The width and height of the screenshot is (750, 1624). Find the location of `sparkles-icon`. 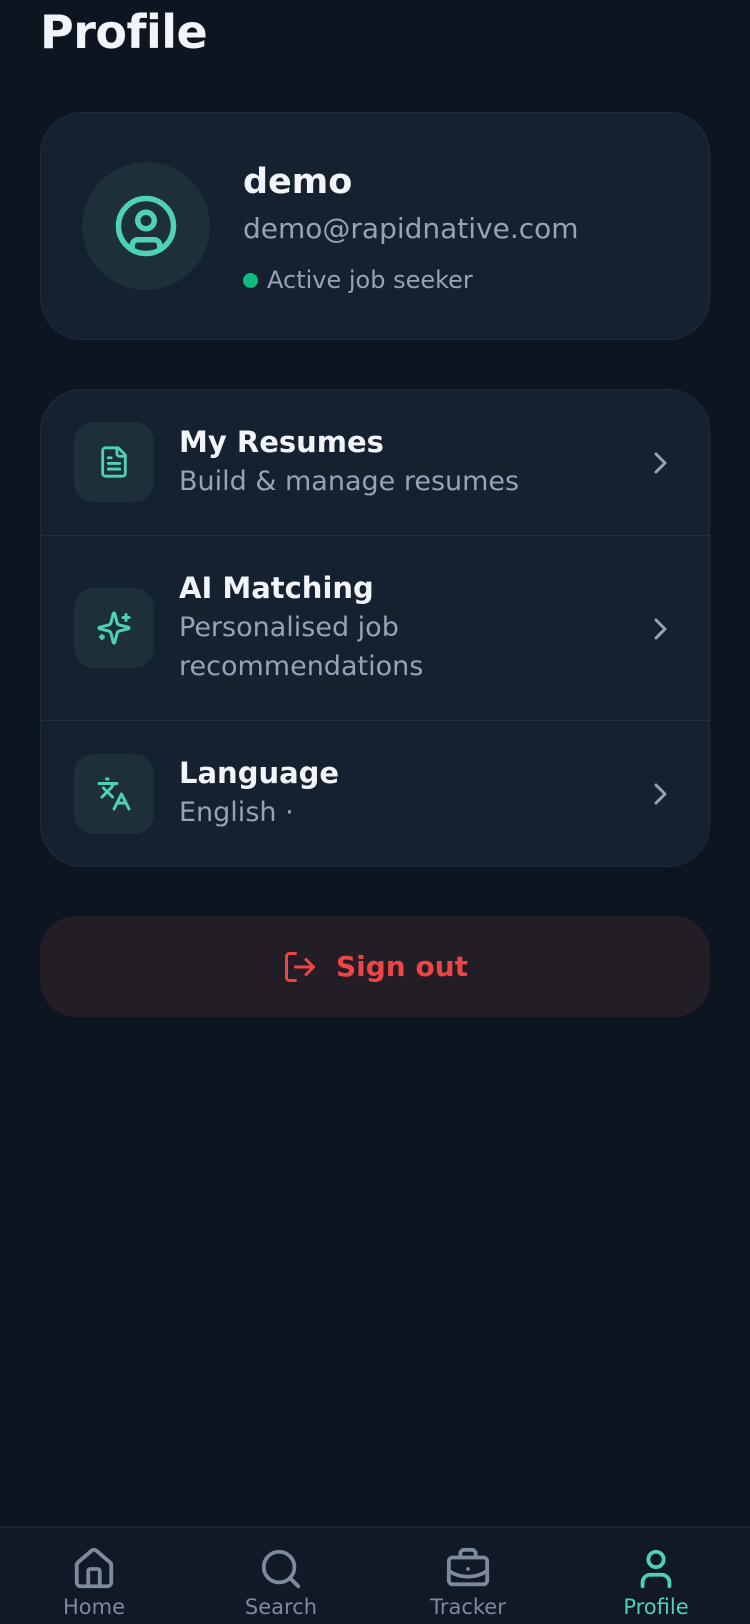

sparkles-icon is located at coordinates (114, 628).